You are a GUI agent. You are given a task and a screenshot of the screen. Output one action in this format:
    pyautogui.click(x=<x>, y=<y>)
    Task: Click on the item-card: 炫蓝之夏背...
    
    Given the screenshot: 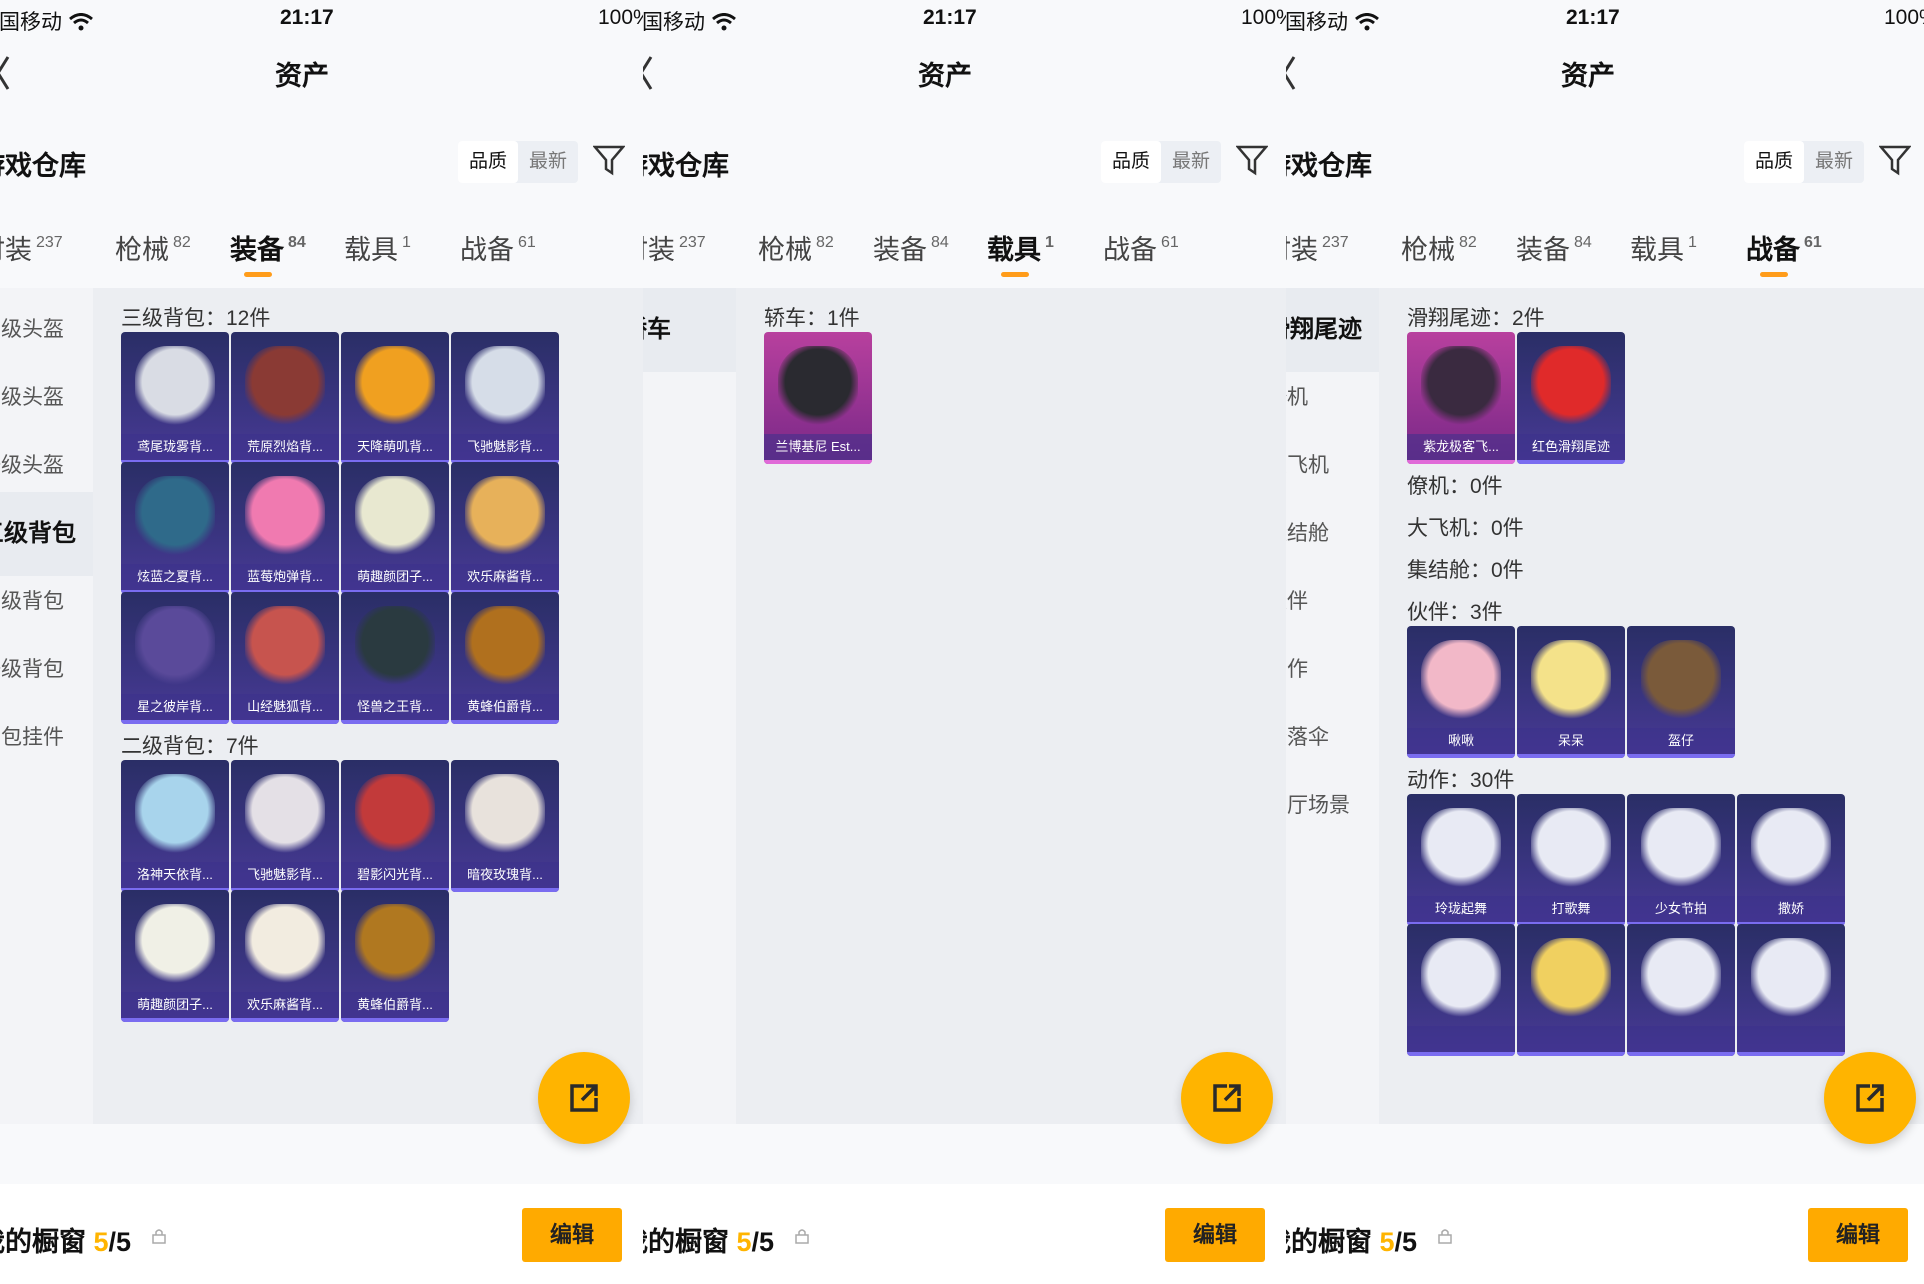 What is the action you would take?
    pyautogui.click(x=175, y=528)
    